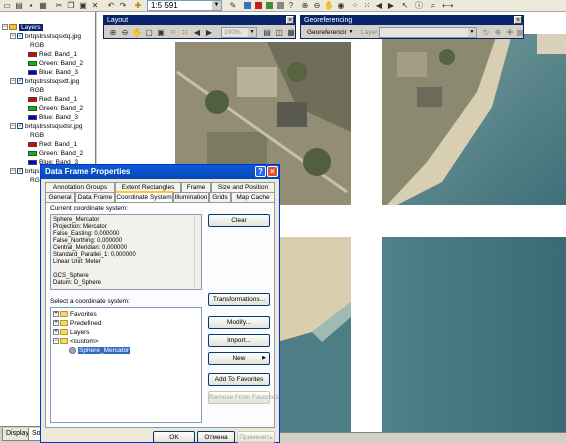 The height and width of the screenshot is (443, 566). I want to click on open-icon: ▤, so click(19, 5).